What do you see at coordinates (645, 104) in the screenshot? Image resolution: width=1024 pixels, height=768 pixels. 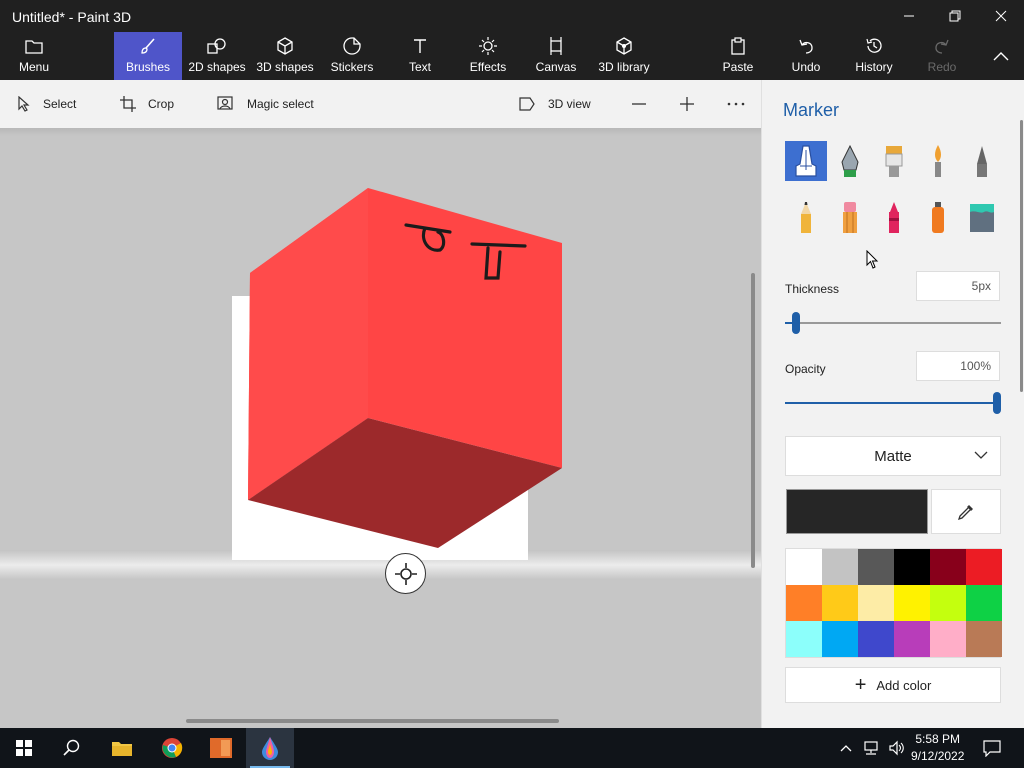 I see `zoom-out-button` at bounding box center [645, 104].